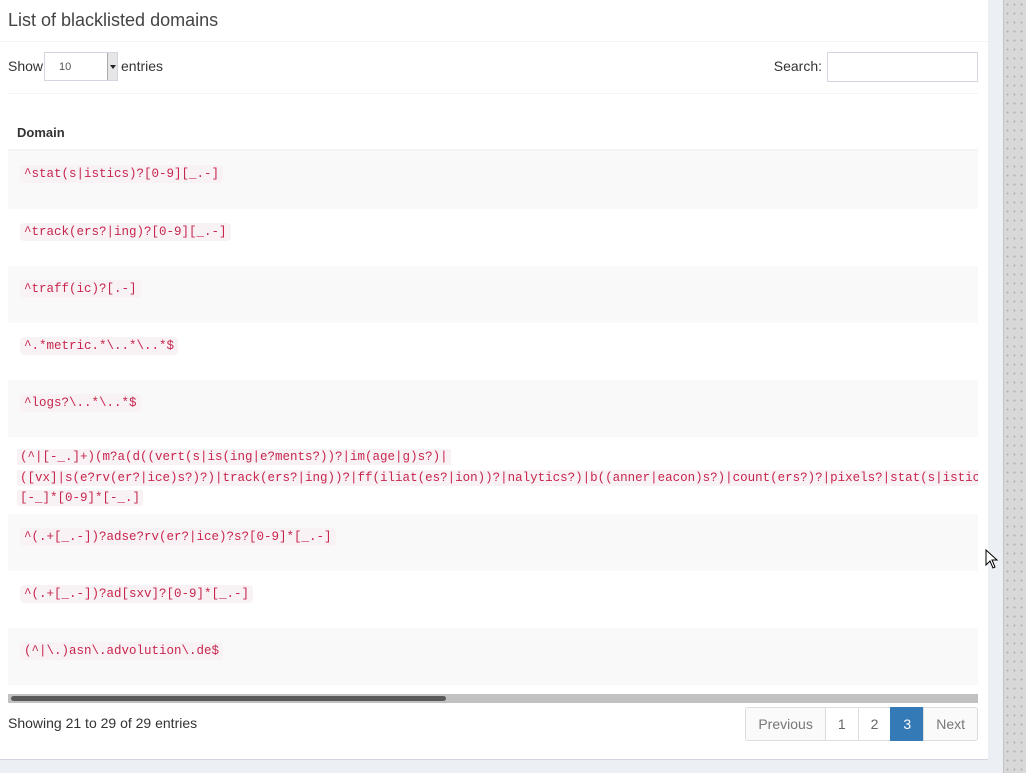  I want to click on domain-pattern: ^(.+[_.-])?ad[sxv]?[0-9]*[_.-], so click(137, 594).